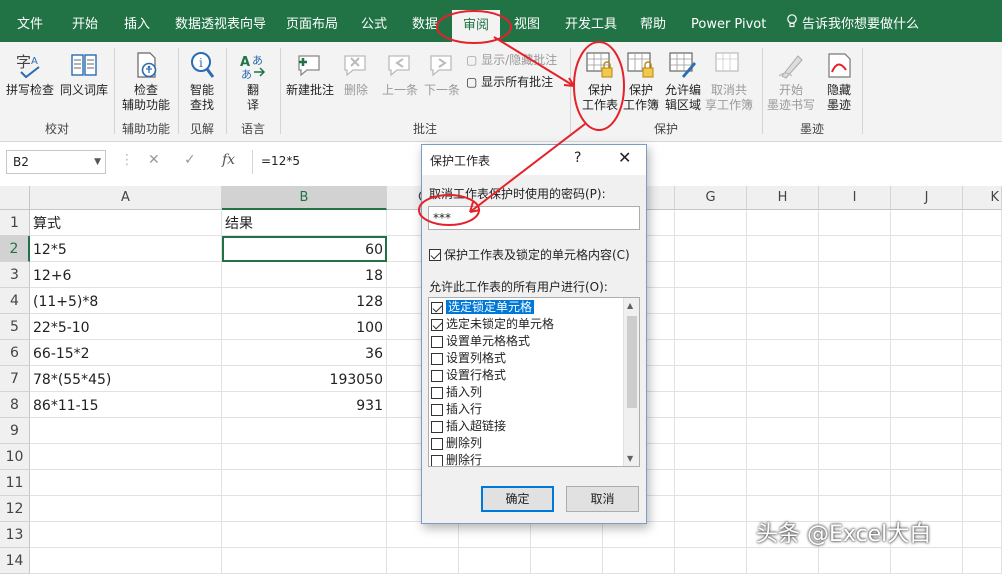 The width and height of the screenshot is (1002, 574). What do you see at coordinates (527, 358) in the screenshot?
I see `permission-item: 设置列格式` at bounding box center [527, 358].